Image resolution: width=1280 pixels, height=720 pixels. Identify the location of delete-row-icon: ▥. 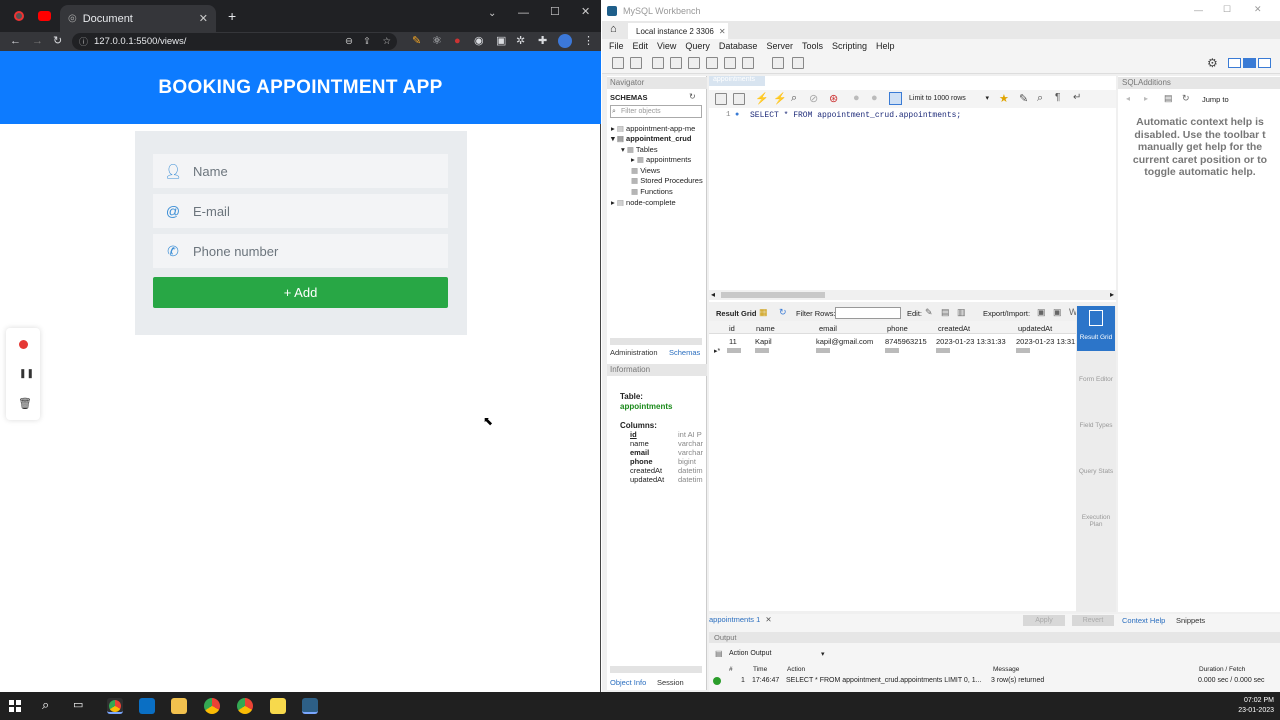
(961, 312).